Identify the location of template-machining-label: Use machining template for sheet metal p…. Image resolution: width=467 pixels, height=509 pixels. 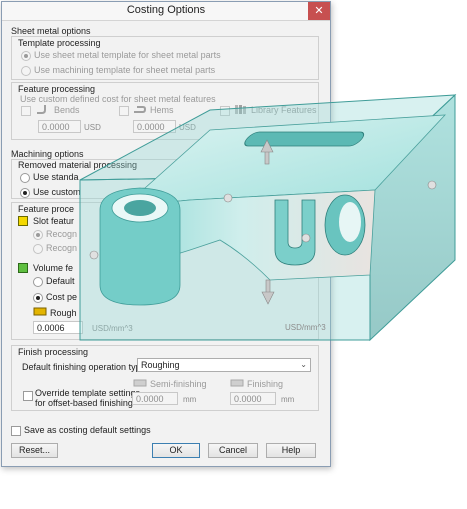
(125, 70).